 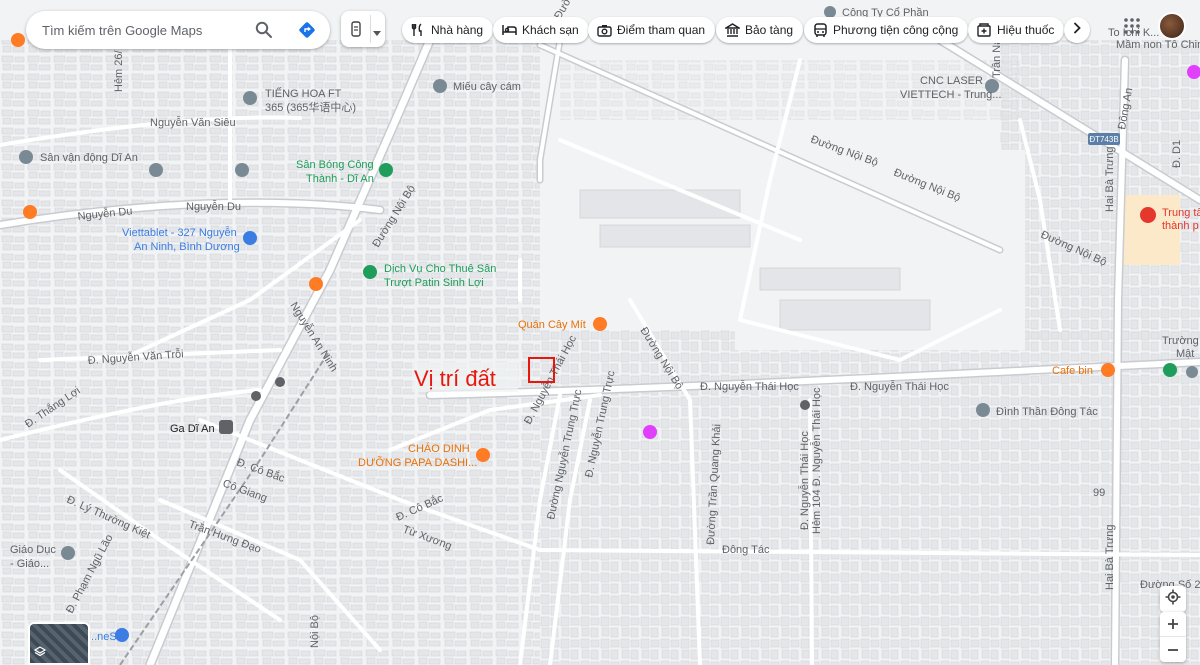 I want to click on poi-label: Ga Dĩ An, so click(x=192, y=429).